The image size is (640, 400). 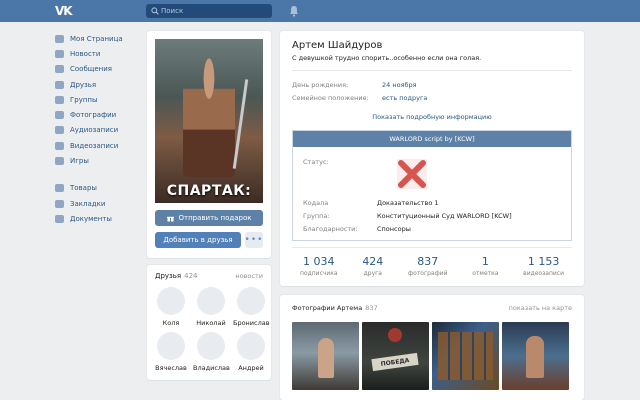 I want to click on friend-name: Андрей, so click(x=251, y=368).